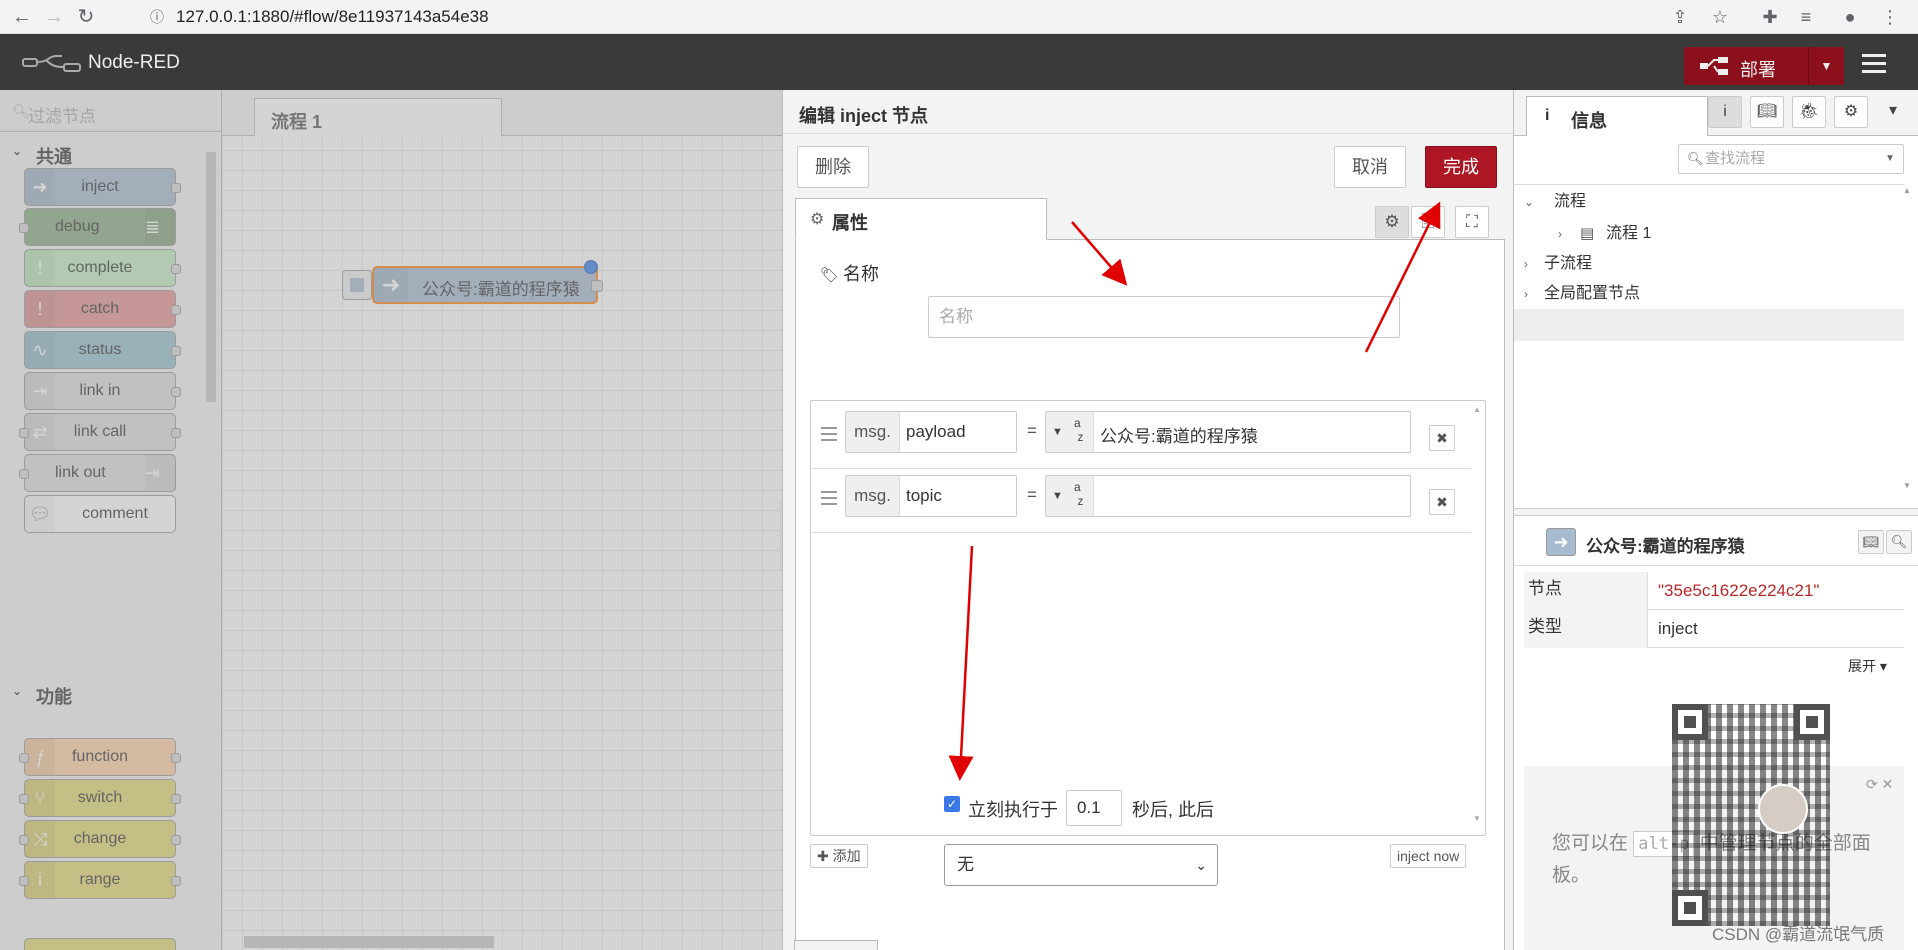 The image size is (1918, 950). Describe the element at coordinates (1709, 234) in the screenshot. I see `tree-item-flow-1: › ▤ 流程 1` at that location.